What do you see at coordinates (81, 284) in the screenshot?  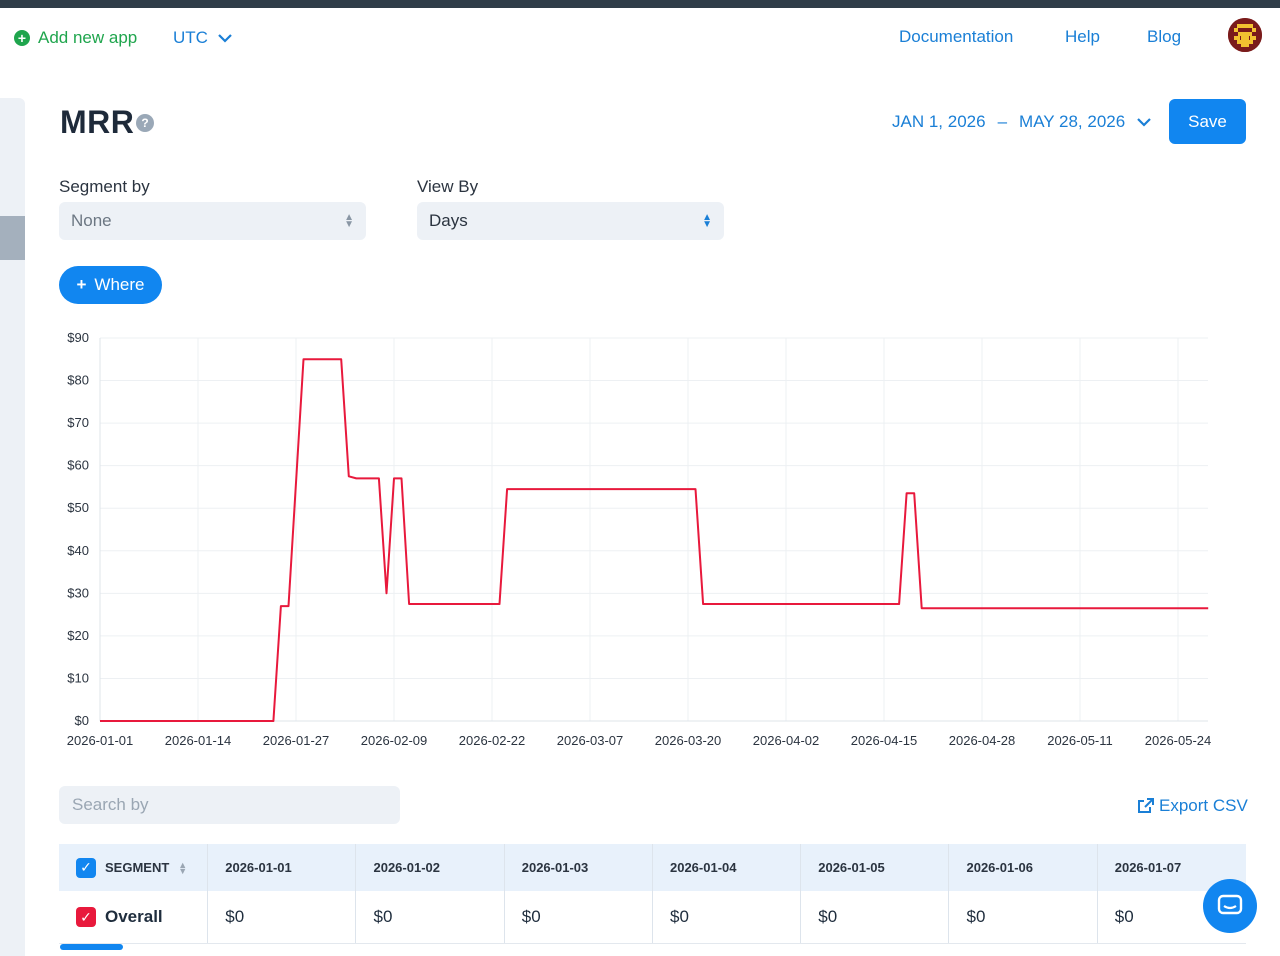 I see `plus-icon: +` at bounding box center [81, 284].